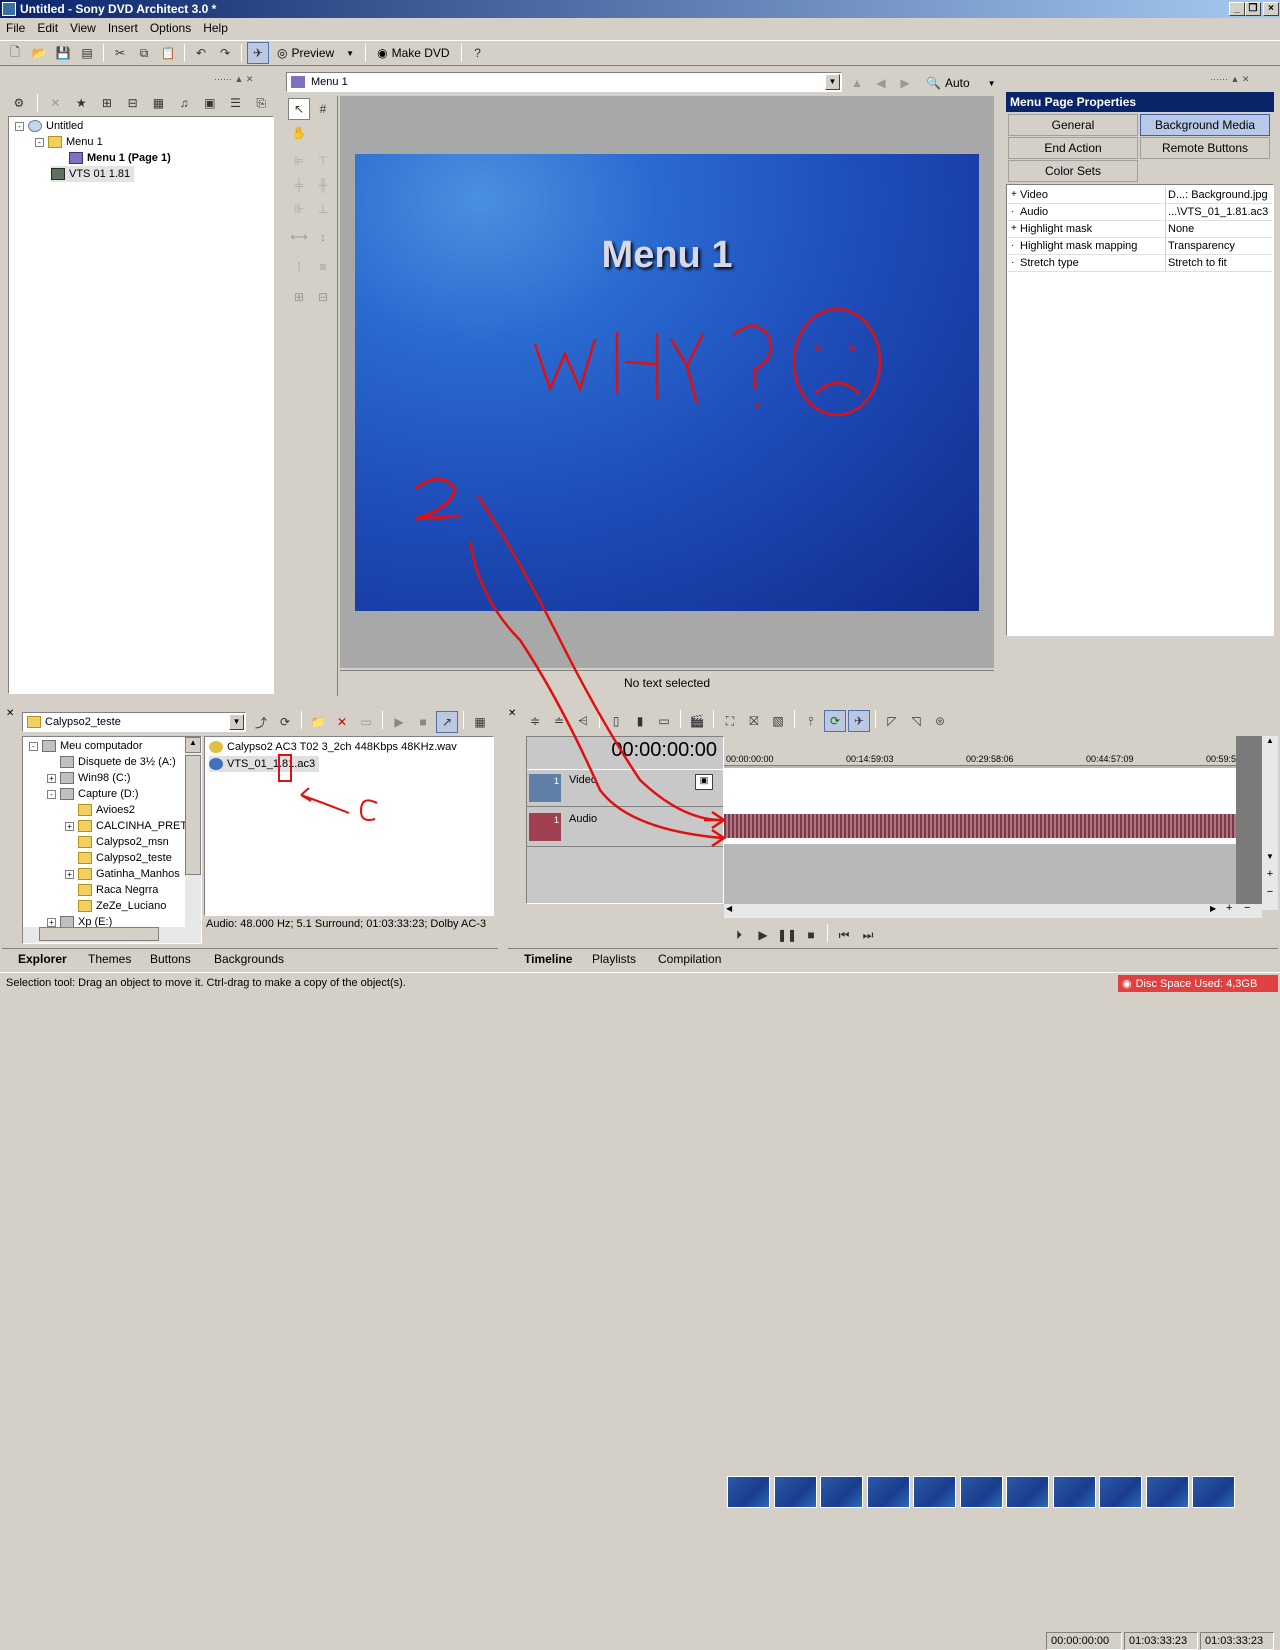  I want to click on marker-icon: ⛶, so click(730, 721).